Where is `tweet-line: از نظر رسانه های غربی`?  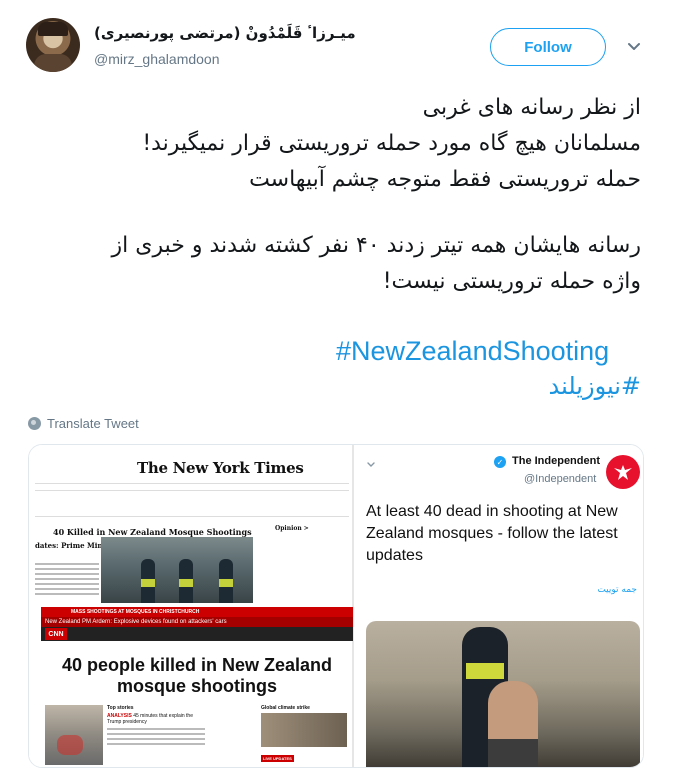
tweet-line: از نظر رسانه های غربی is located at coordinates (531, 107).